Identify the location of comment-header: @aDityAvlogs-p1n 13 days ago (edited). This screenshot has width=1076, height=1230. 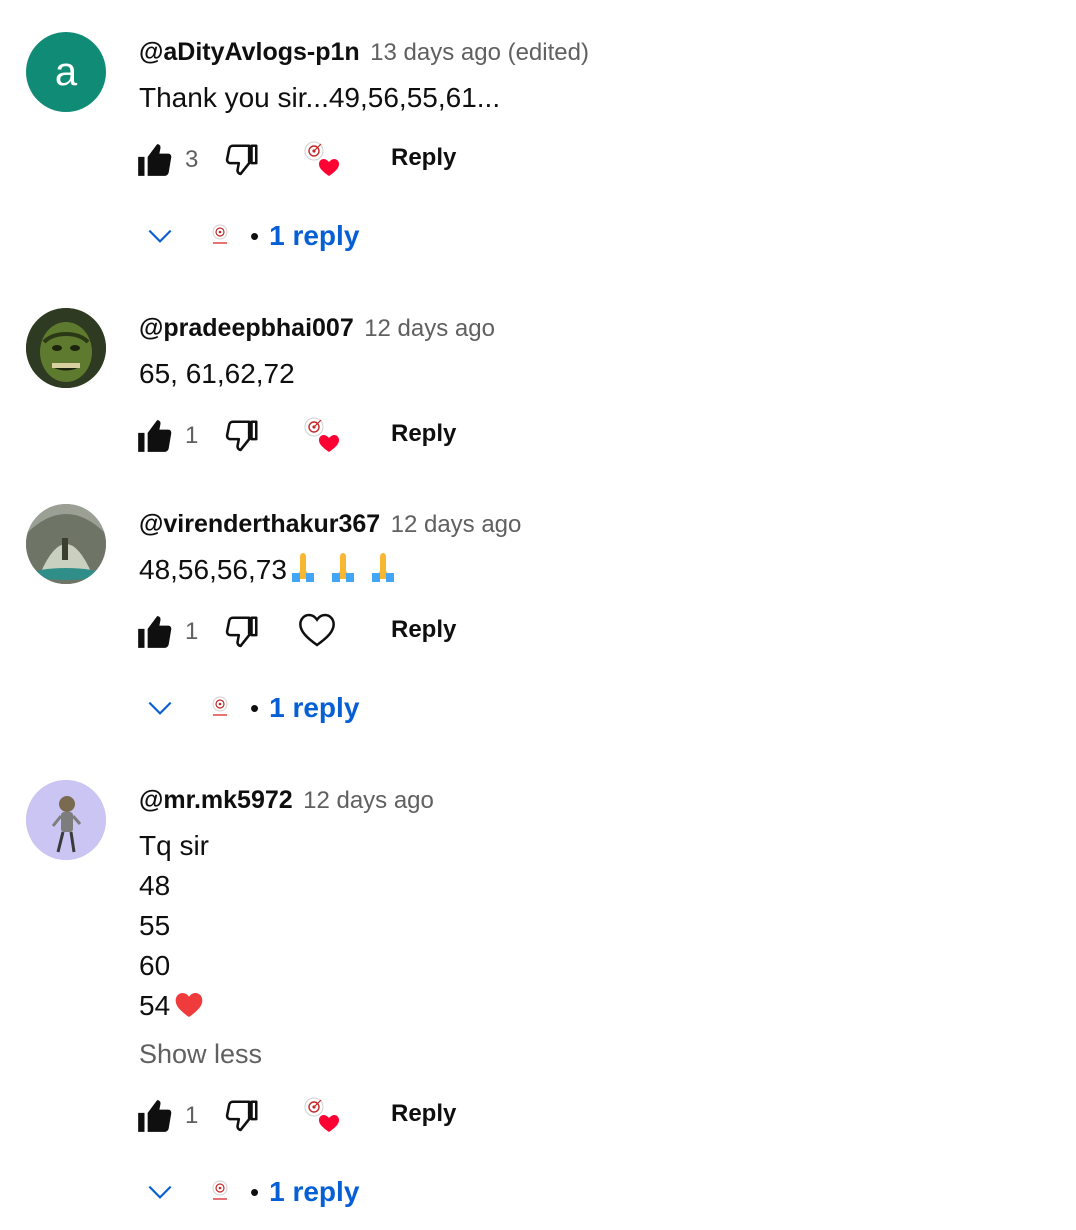
(364, 52).